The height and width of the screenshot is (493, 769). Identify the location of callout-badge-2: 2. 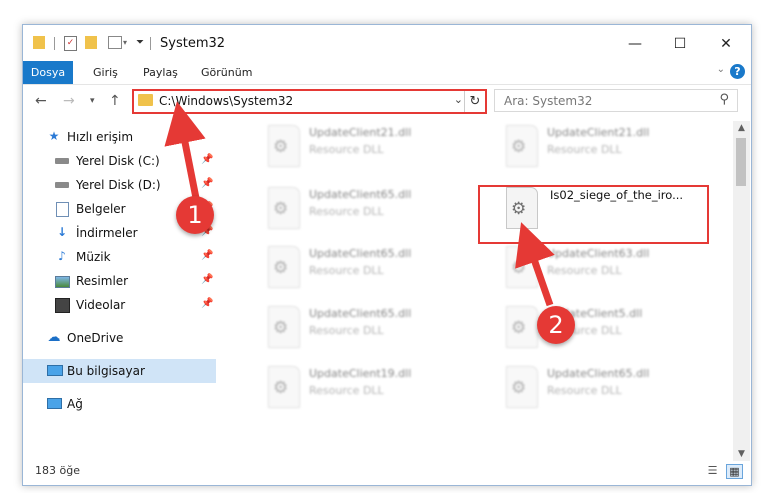
(556, 325).